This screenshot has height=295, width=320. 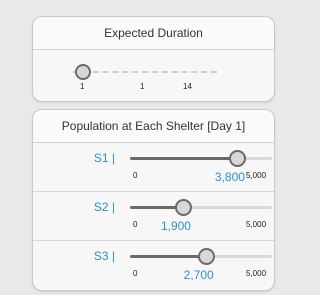 I want to click on population-title: Population at Each Shelter [Day 1], so click(x=153, y=126).